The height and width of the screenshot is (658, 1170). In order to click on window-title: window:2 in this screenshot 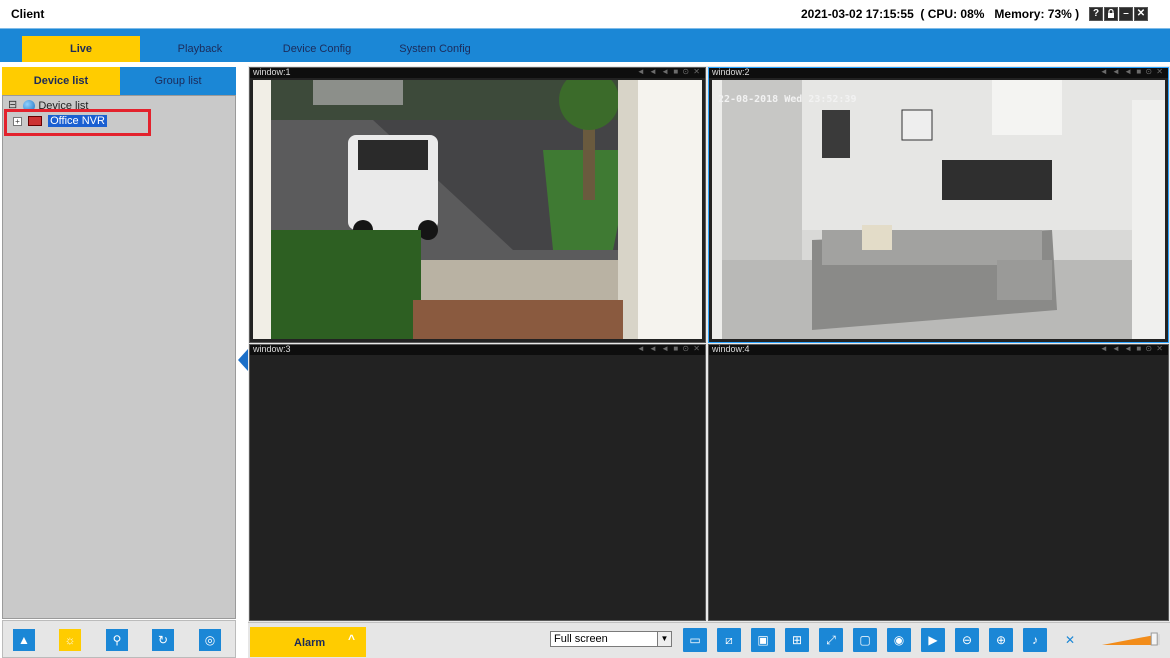, I will do `click(731, 72)`.